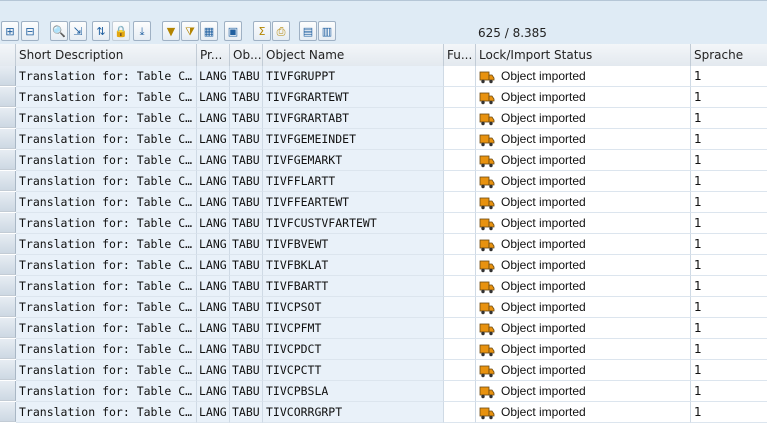  Describe the element at coordinates (308, 31) in the screenshot. I see `export-icon: ▤` at that location.